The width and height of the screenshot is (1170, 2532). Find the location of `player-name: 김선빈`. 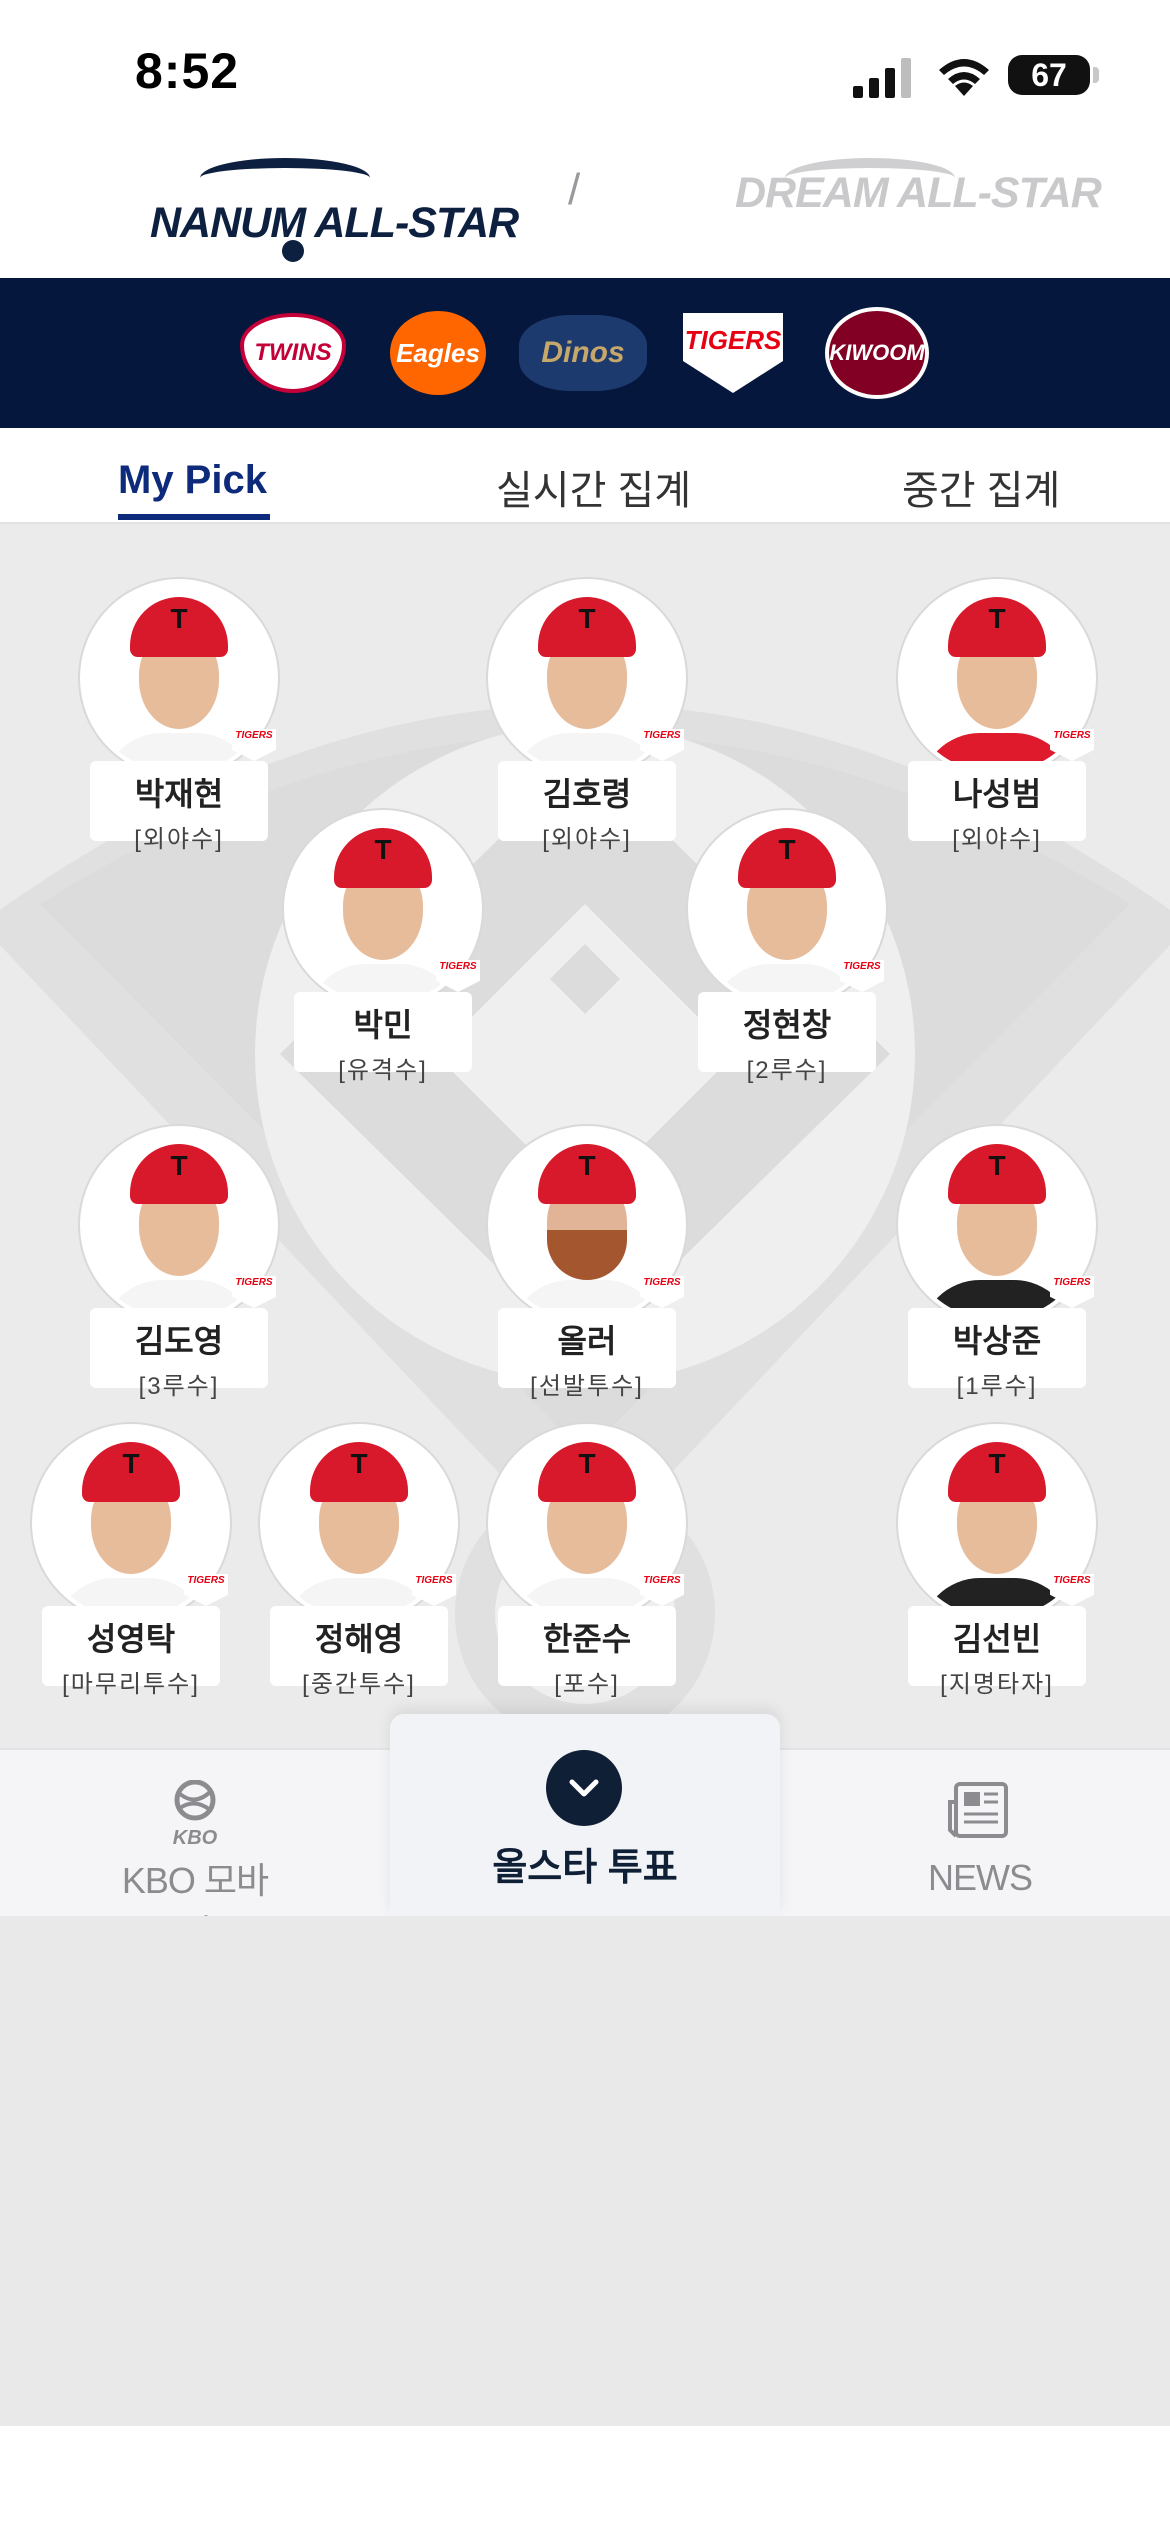

player-name: 김선빈 is located at coordinates (997, 1639).